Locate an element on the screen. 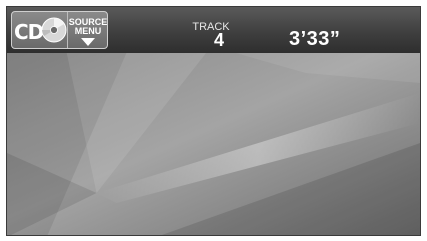  triangle-down-icon is located at coordinates (88, 42).